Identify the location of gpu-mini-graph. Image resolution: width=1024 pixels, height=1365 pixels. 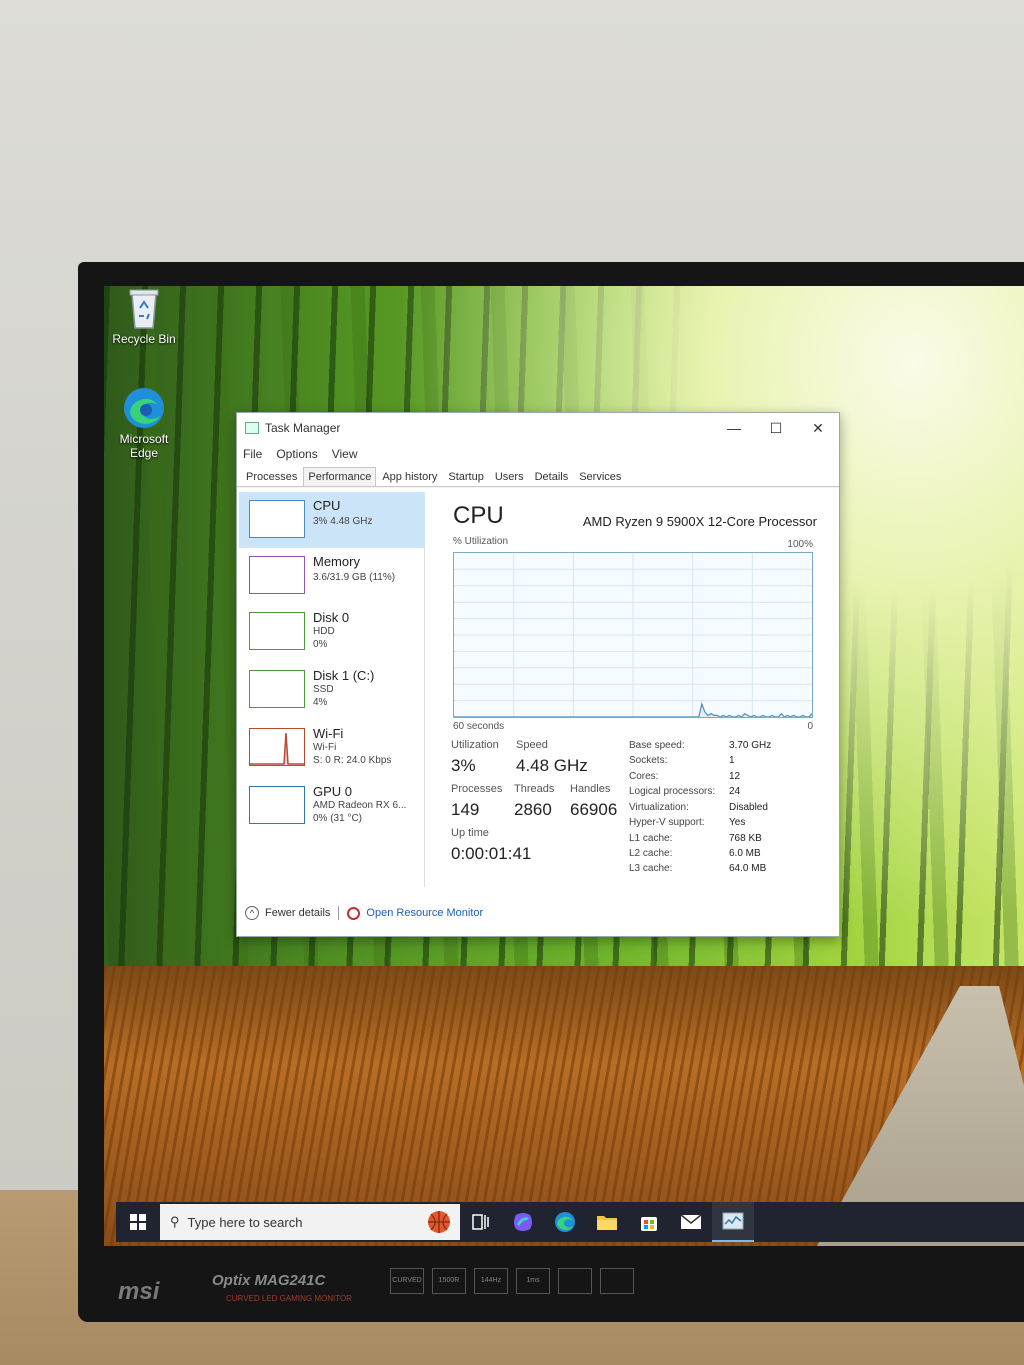
(277, 805).